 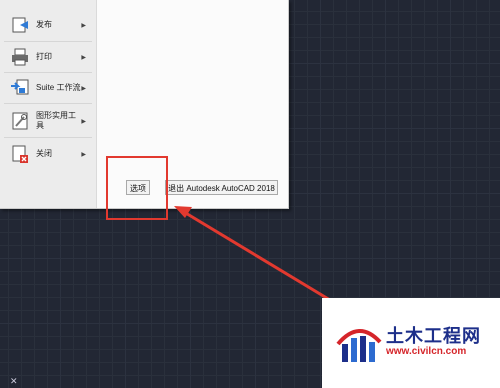 What do you see at coordinates (426, 351) in the screenshot?
I see `watermark-url: www.civilcn.com` at bounding box center [426, 351].